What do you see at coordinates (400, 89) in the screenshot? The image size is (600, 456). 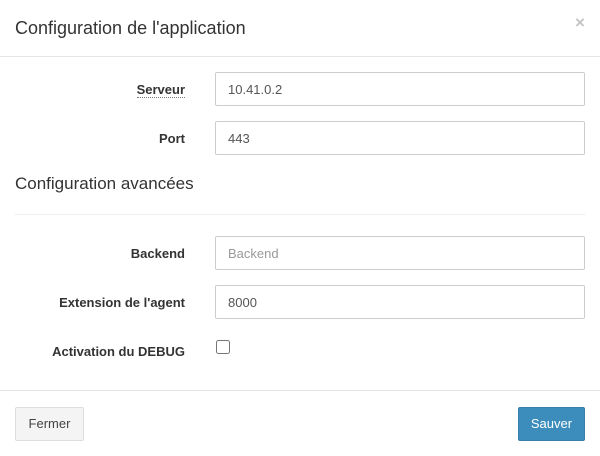 I see `server-input` at bounding box center [400, 89].